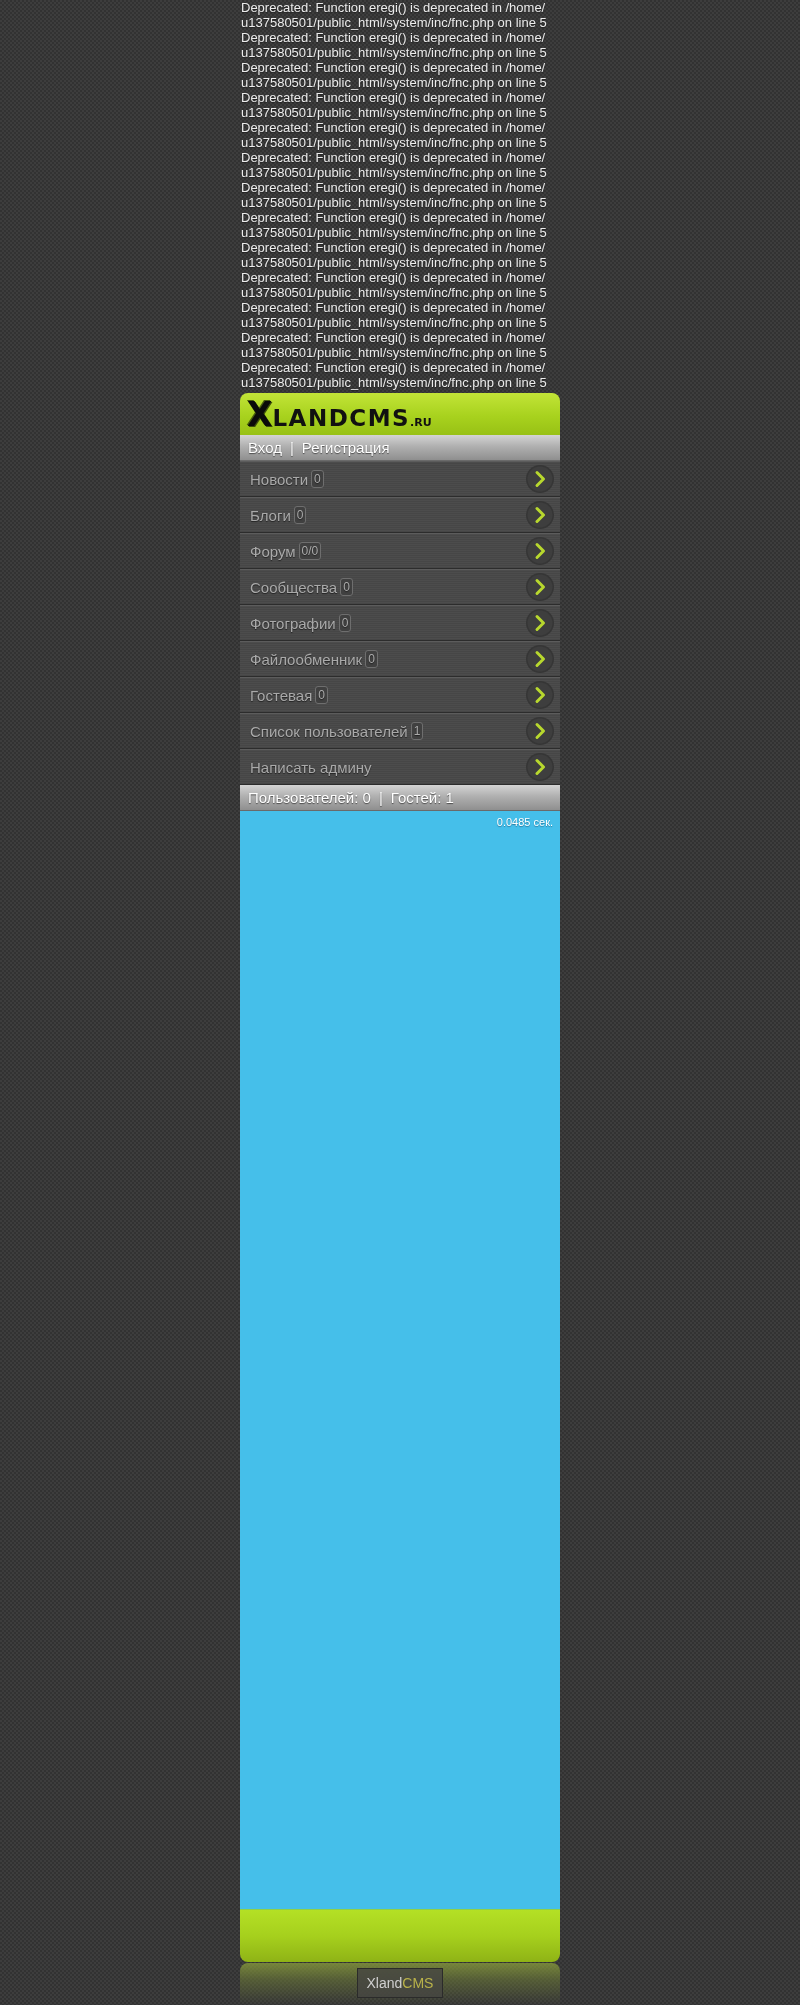 The height and width of the screenshot is (2005, 800). Describe the element at coordinates (400, 551) in the screenshot. I see `menu-item: Форум 0/0` at that location.